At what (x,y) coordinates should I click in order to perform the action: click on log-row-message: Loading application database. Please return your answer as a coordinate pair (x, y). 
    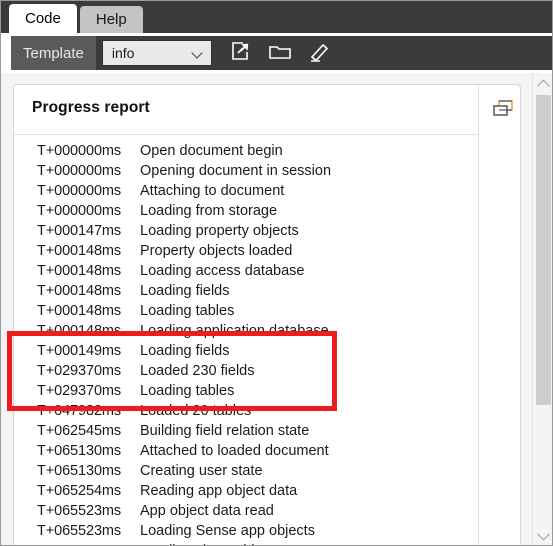
    Looking at the image, I should click on (234, 331).